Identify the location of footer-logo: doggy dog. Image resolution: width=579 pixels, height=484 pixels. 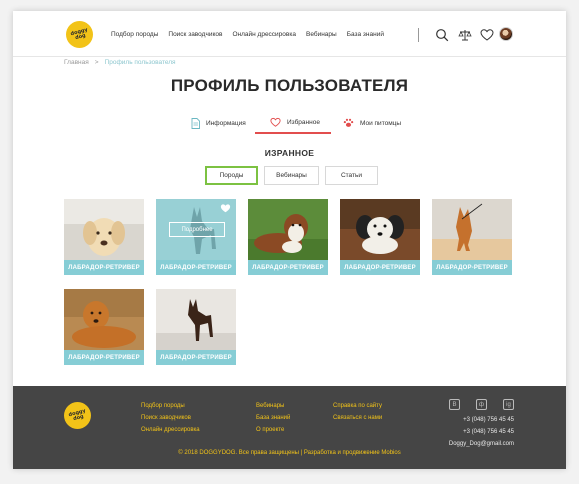
(77, 415).